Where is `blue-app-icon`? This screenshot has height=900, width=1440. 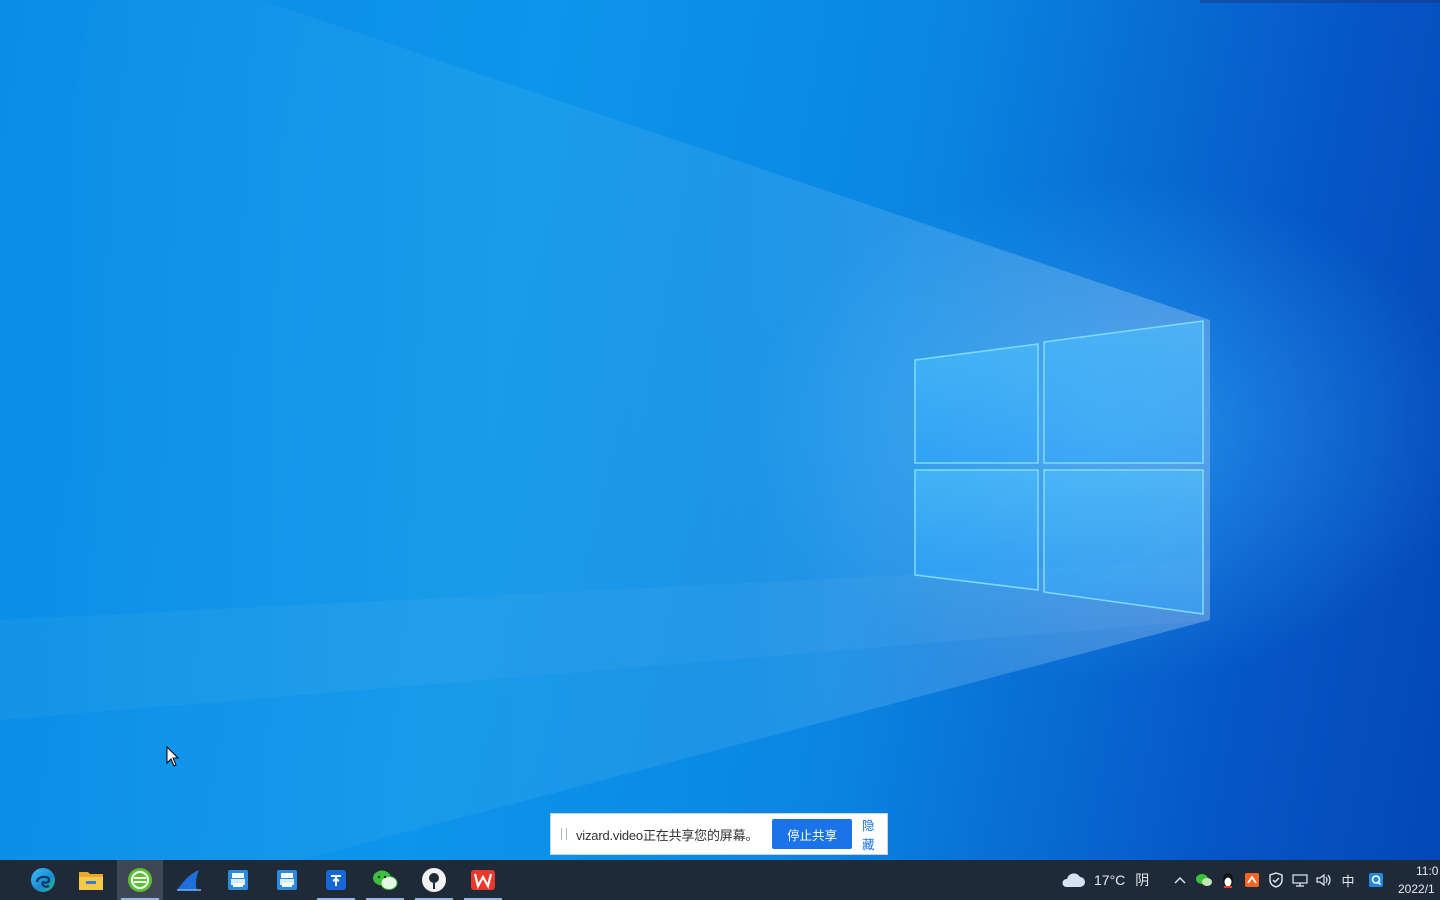 blue-app-icon is located at coordinates (336, 880).